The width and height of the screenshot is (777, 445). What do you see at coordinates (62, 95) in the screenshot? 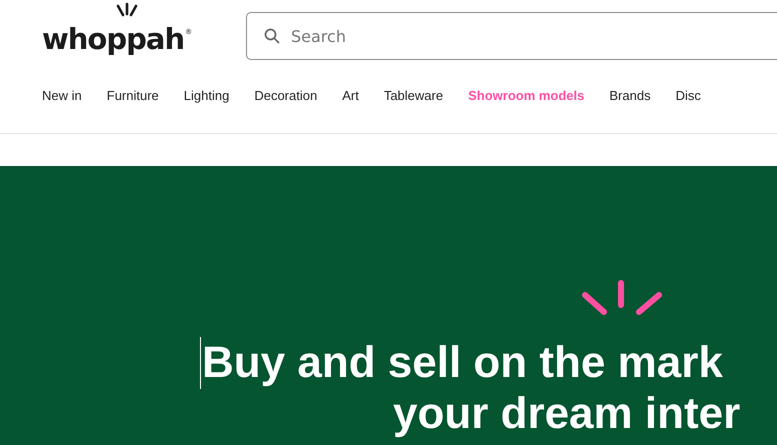
I see `nav-link: New in` at bounding box center [62, 95].